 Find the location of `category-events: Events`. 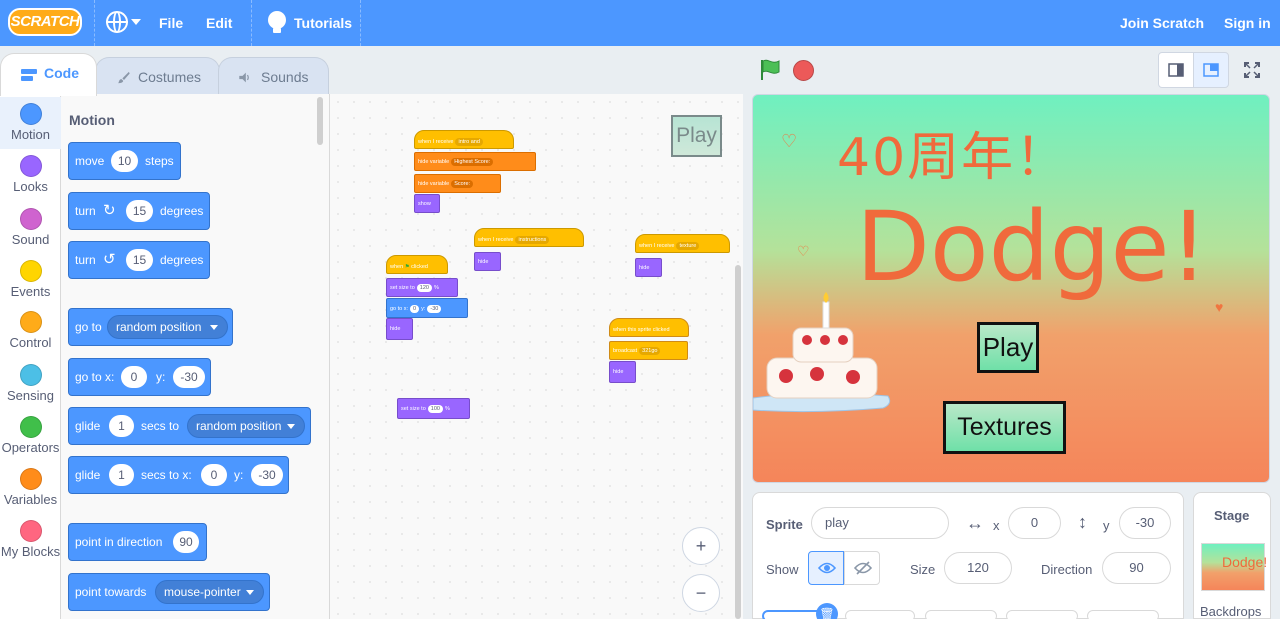

category-events: Events is located at coordinates (30, 280).